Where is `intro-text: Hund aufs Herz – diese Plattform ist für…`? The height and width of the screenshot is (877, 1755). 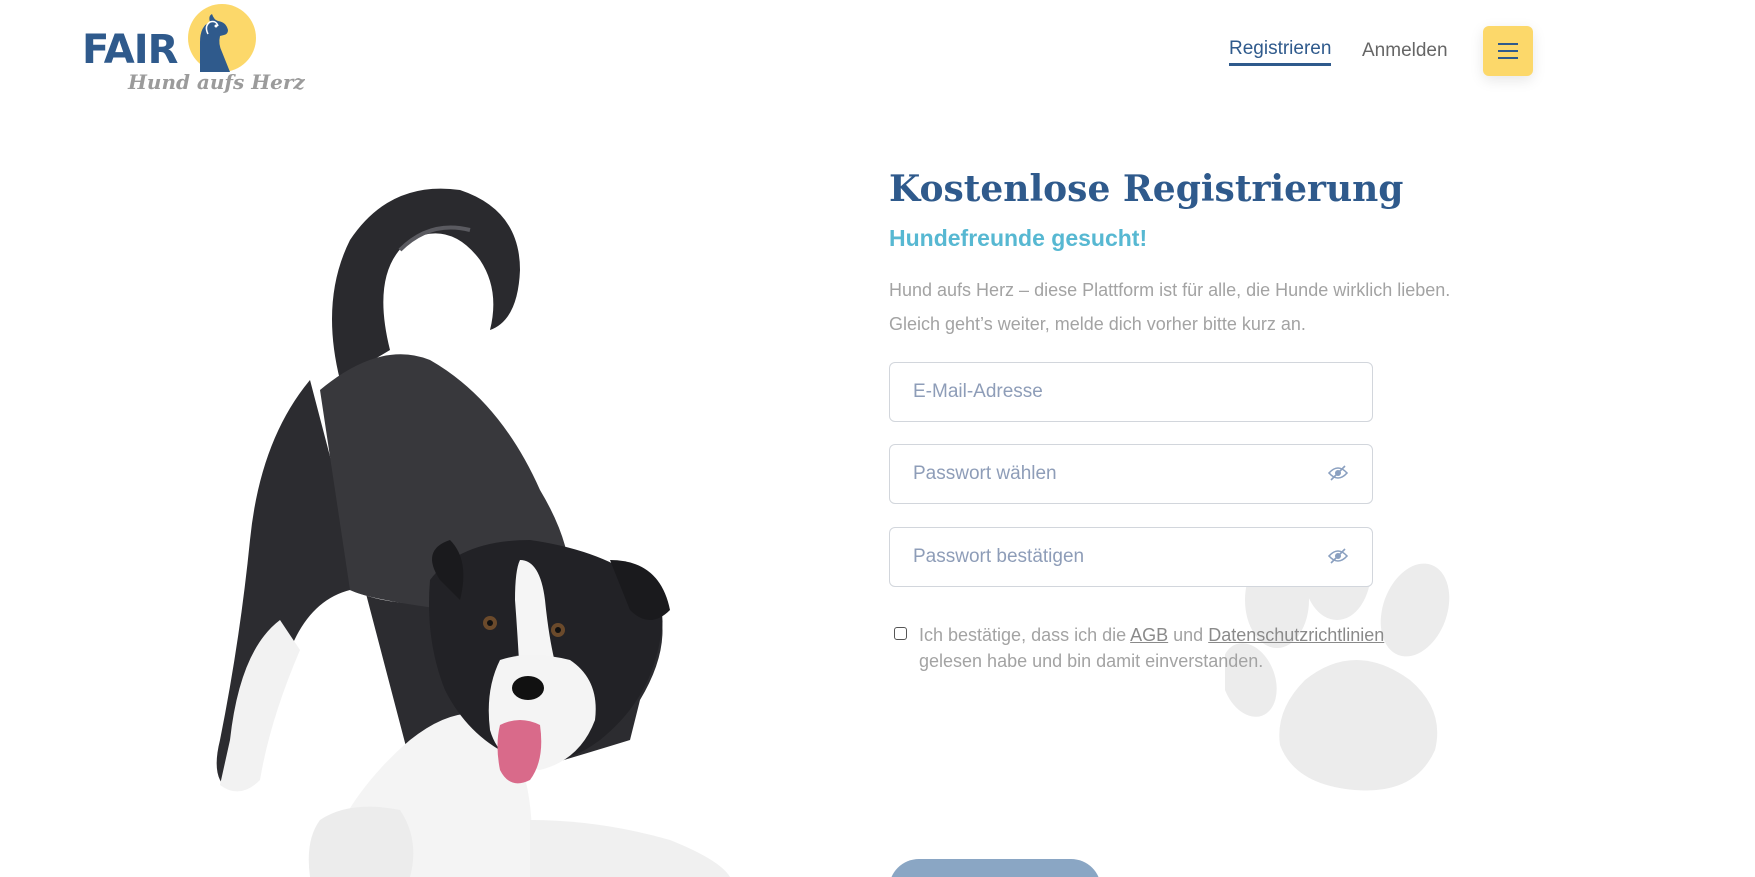 intro-text: Hund aufs Herz – diese Plattform ist für… is located at coordinates (1170, 307).